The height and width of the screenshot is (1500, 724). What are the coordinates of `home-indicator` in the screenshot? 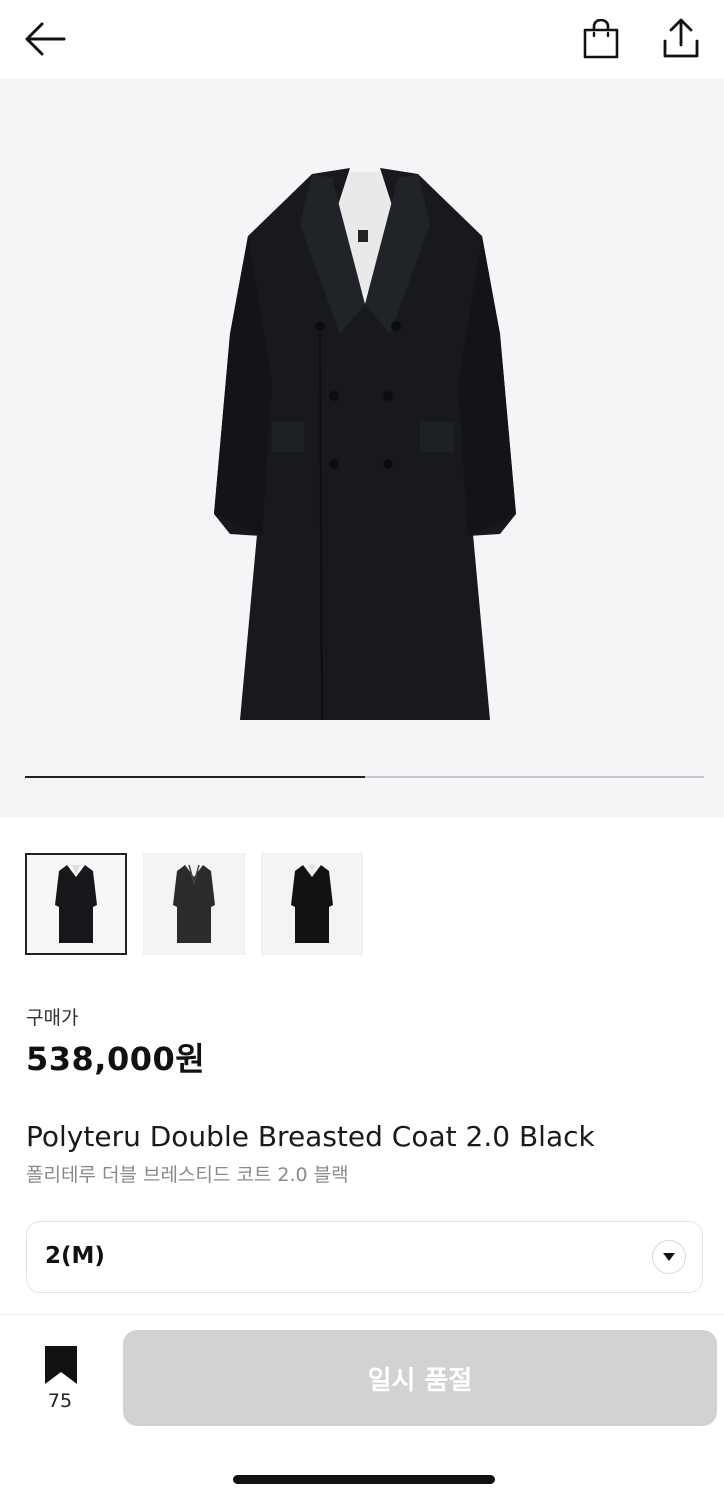 It's located at (364, 1479).